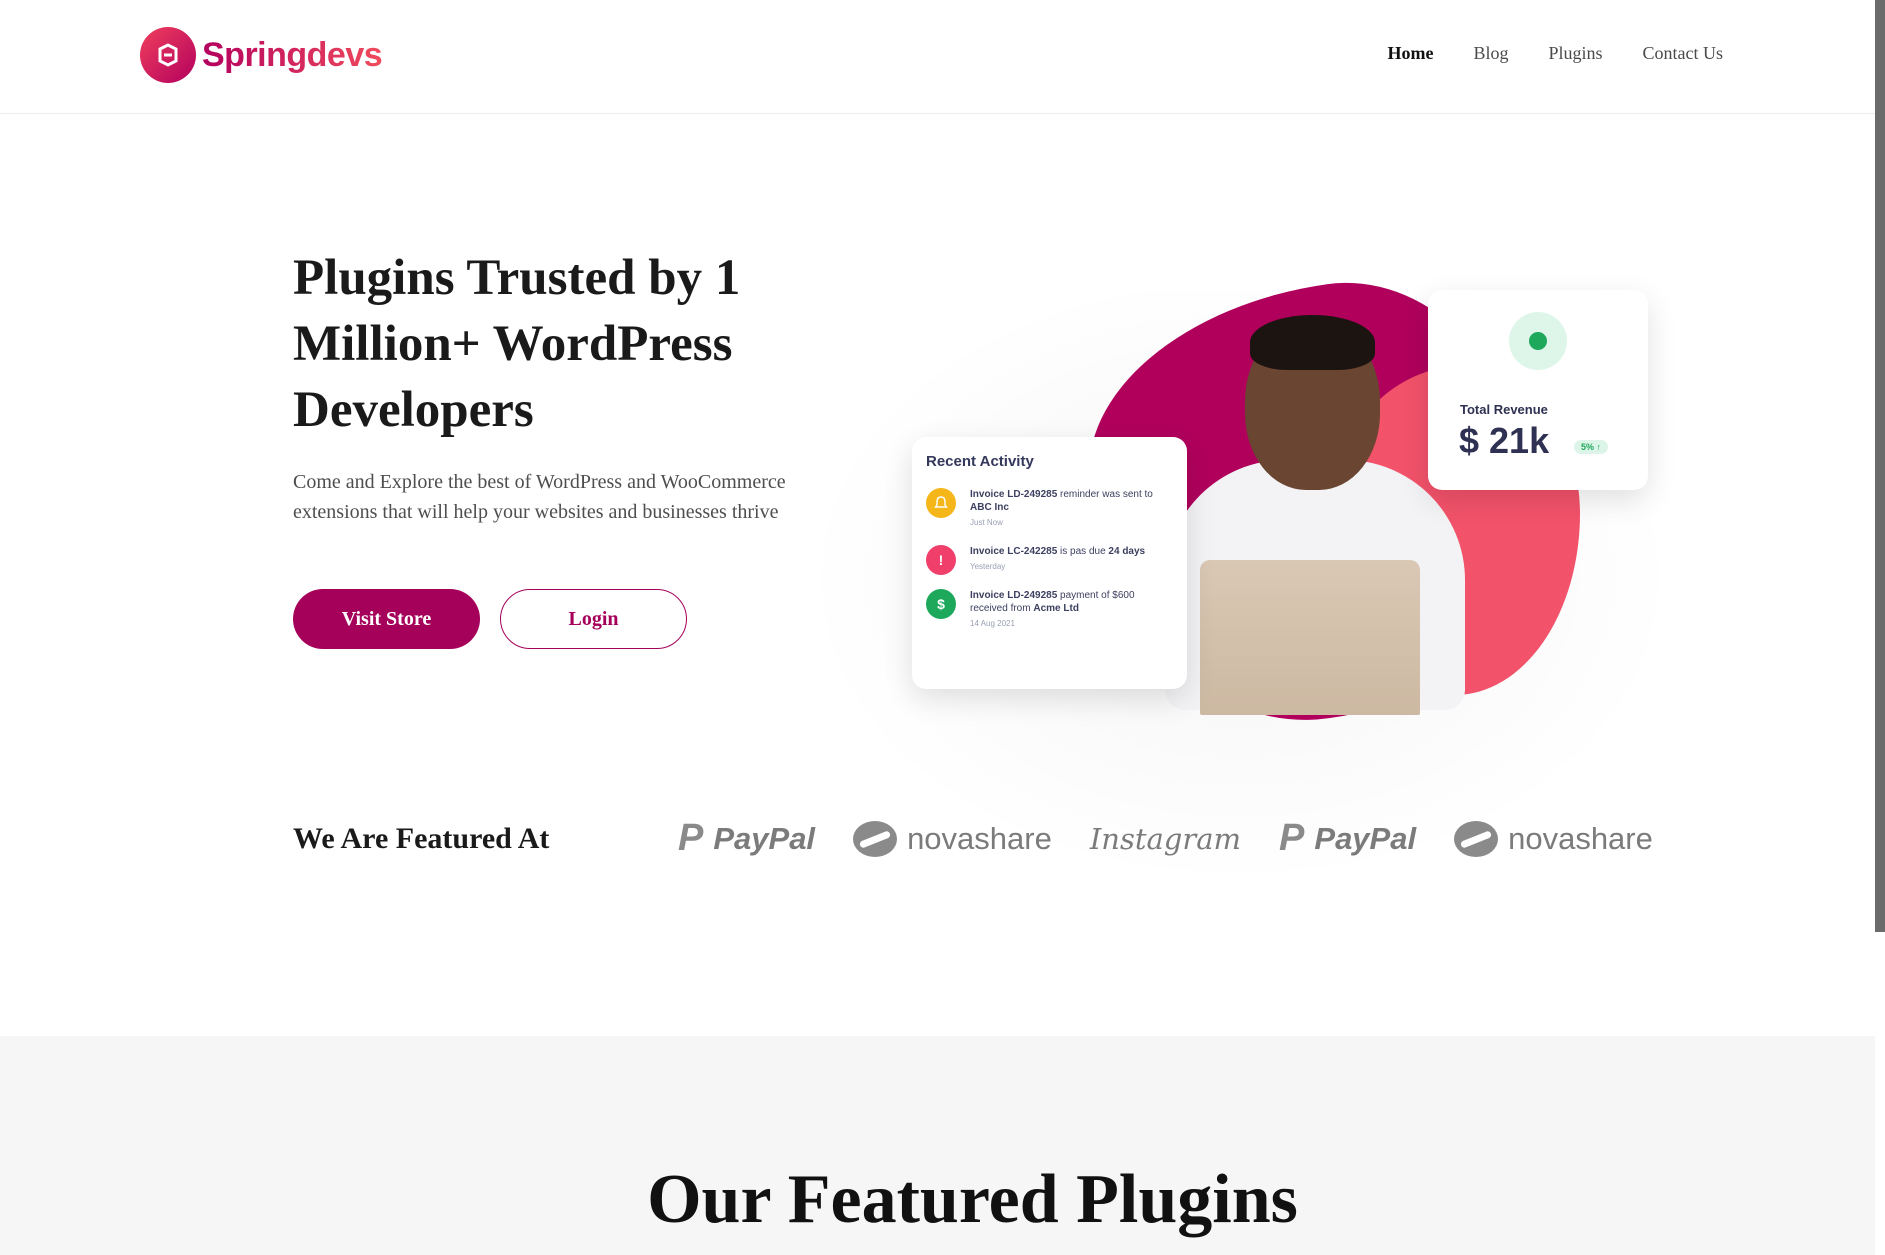  What do you see at coordinates (992, 623) in the screenshot?
I see `activity-time: 14 Aug 2021` at bounding box center [992, 623].